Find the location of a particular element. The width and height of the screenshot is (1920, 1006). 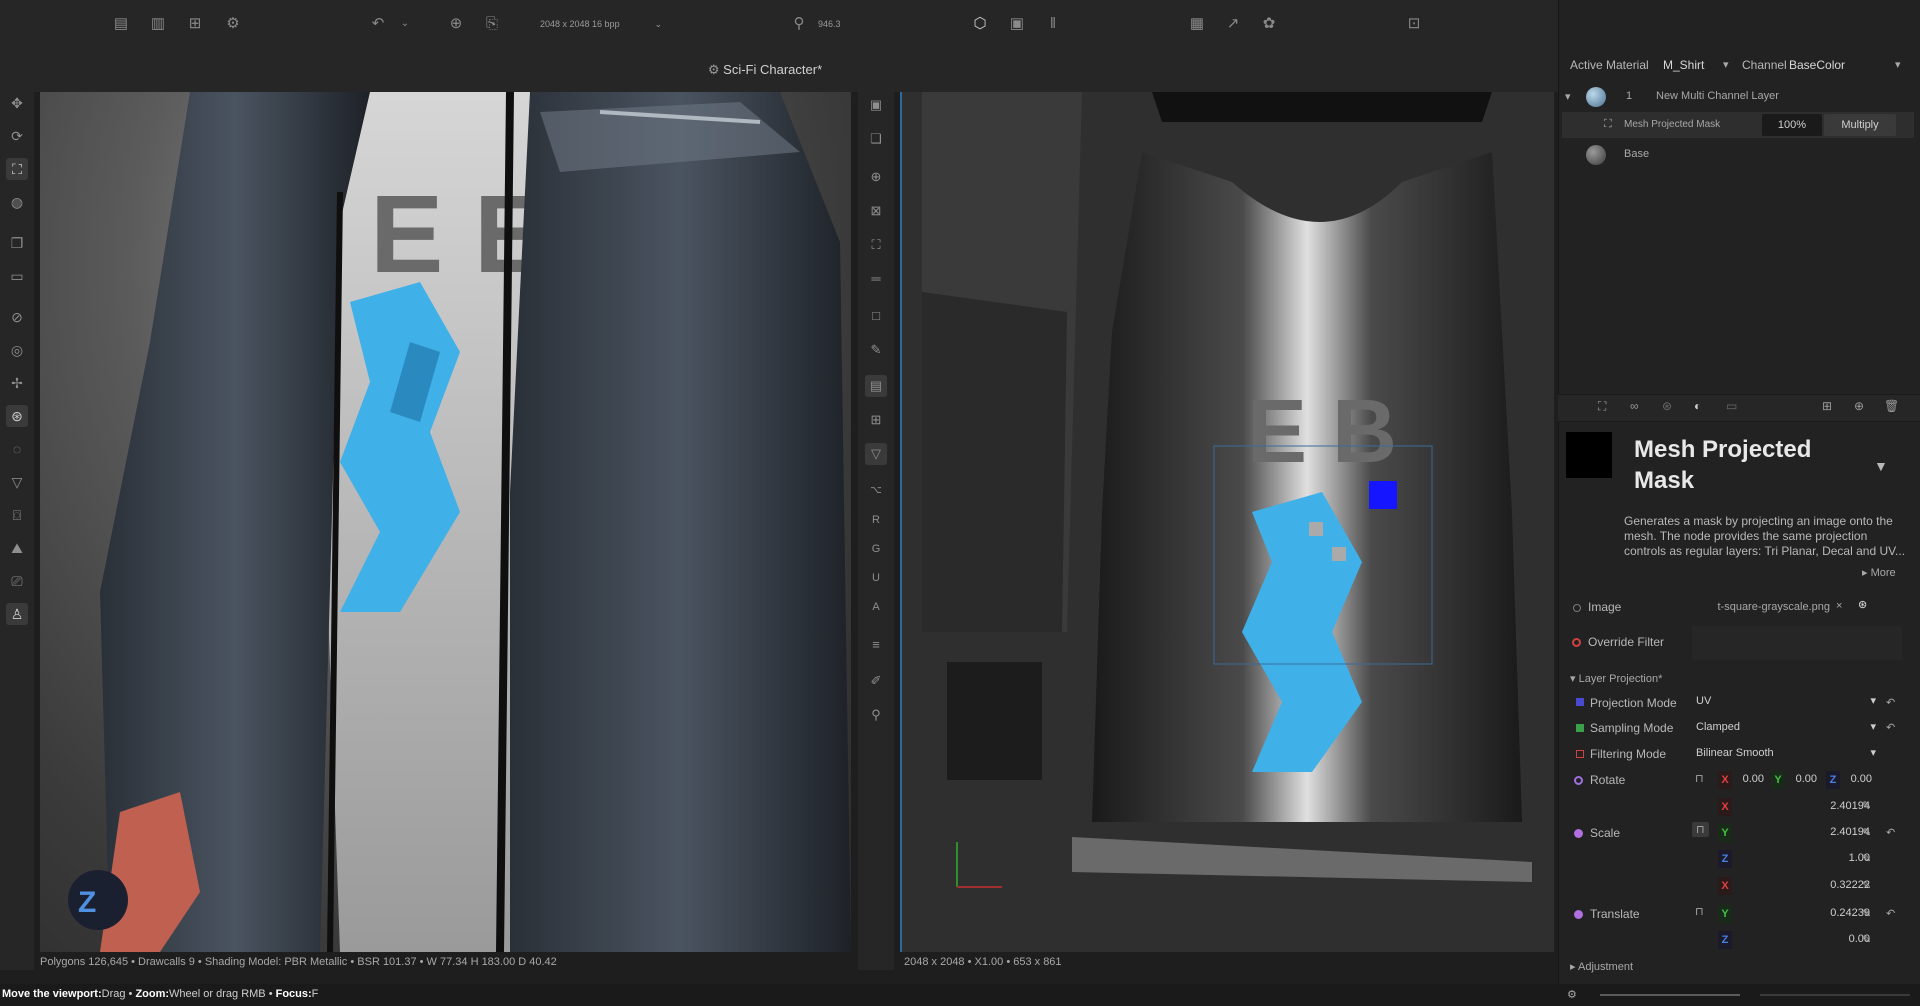

split-view-icon: ‖ is located at coordinates (1053, 24).